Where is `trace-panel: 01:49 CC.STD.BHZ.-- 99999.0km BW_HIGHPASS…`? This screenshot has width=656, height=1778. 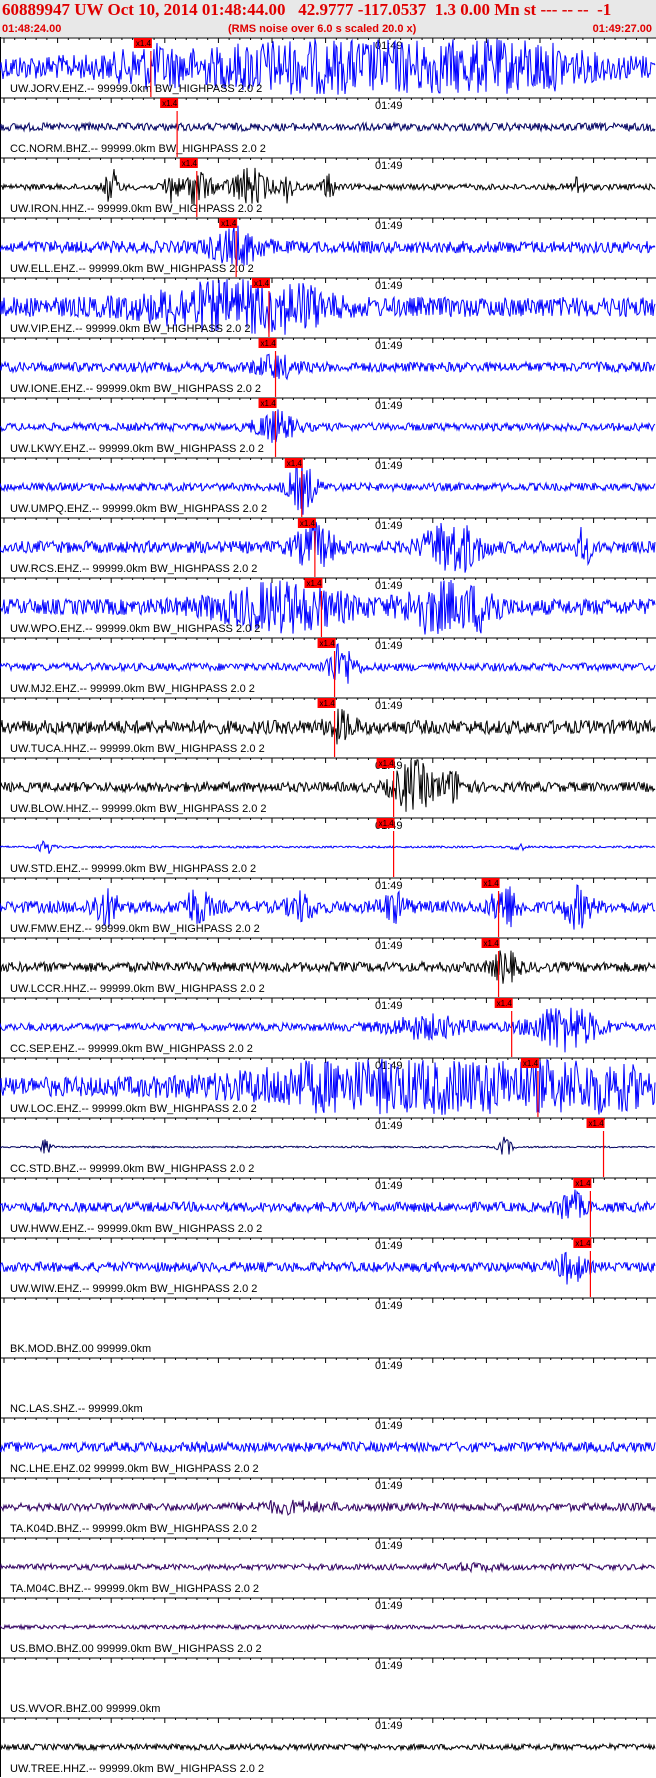 trace-panel: 01:49 CC.STD.BHZ.-- 99999.0km BW_HIGHPASS… is located at coordinates (328, 1147).